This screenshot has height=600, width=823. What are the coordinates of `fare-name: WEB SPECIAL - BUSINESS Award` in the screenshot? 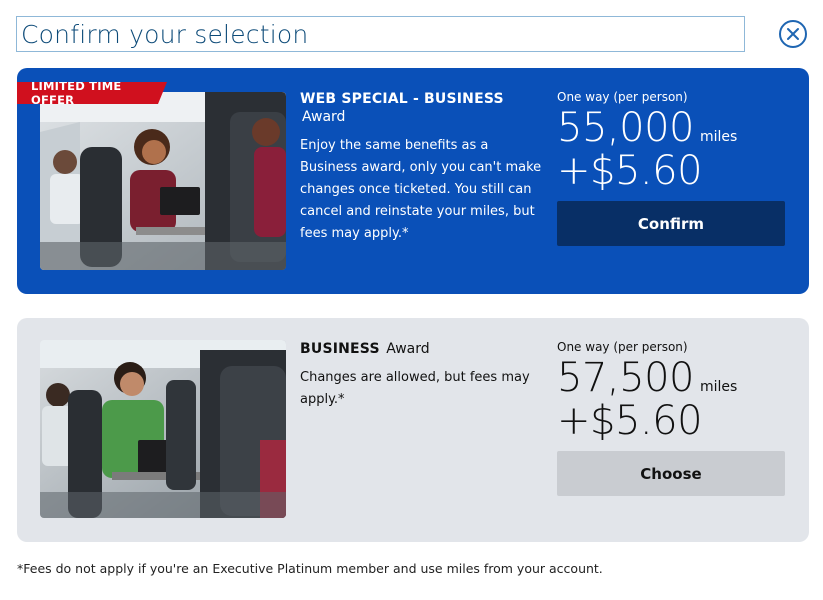 It's located at (422, 108).